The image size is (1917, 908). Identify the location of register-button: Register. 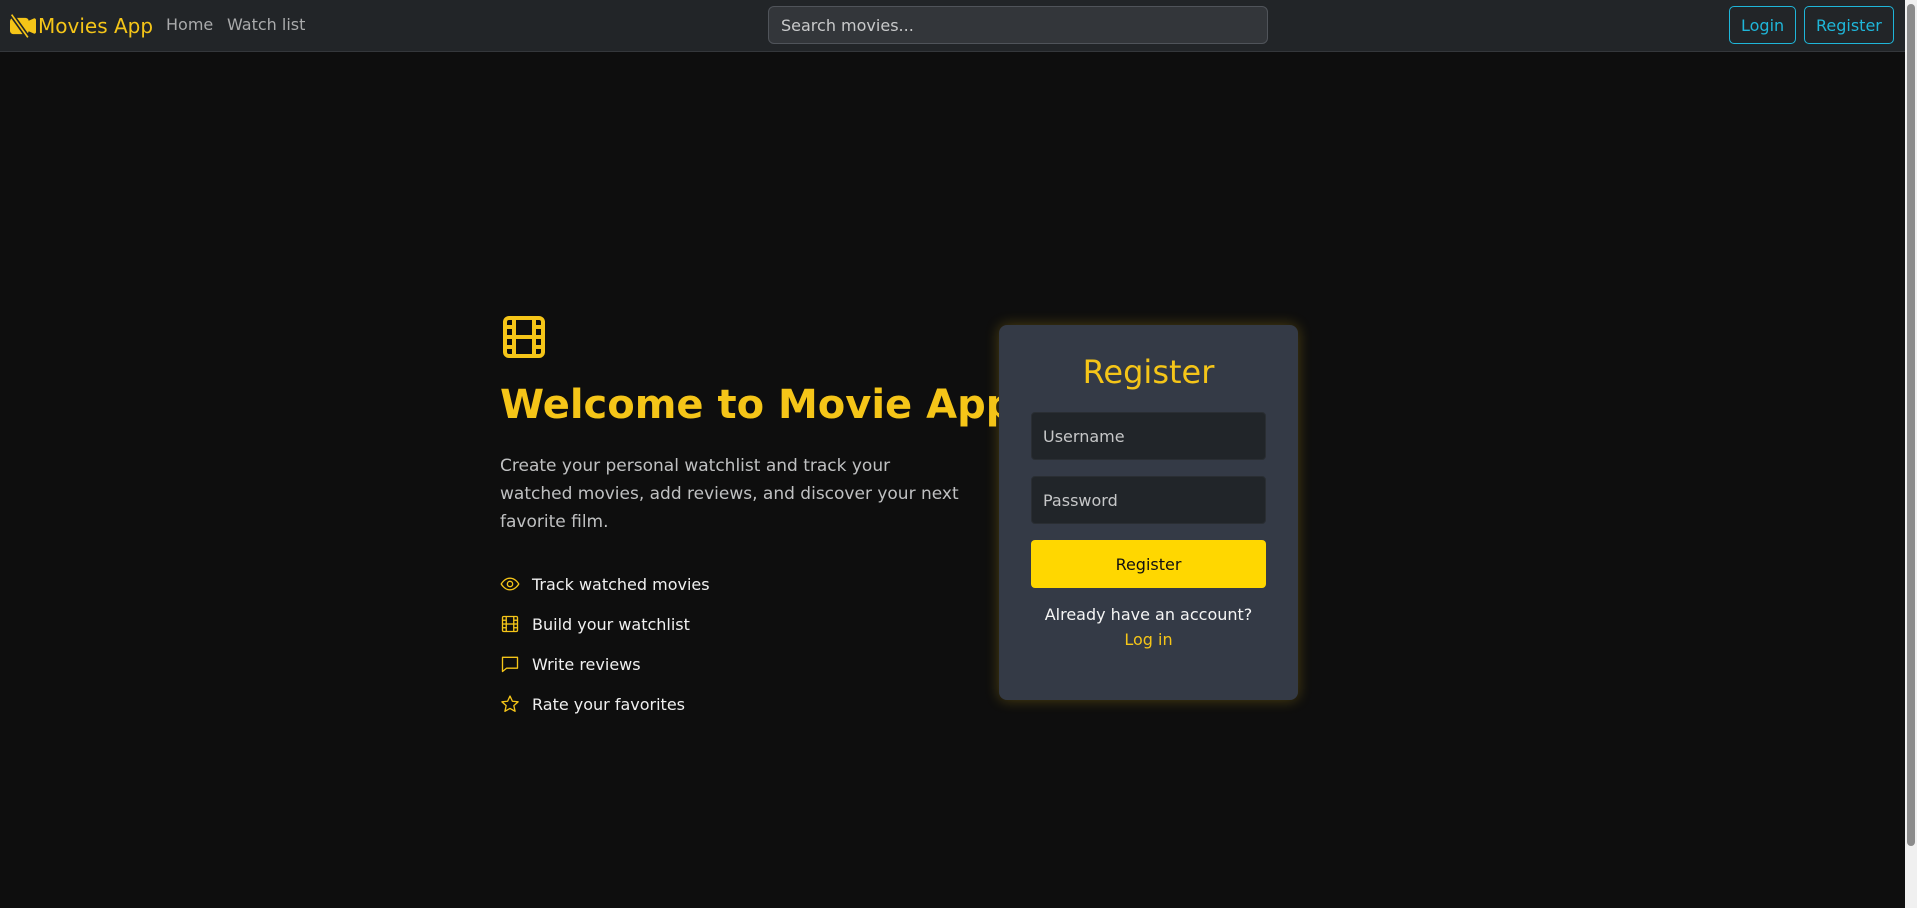
(1849, 25).